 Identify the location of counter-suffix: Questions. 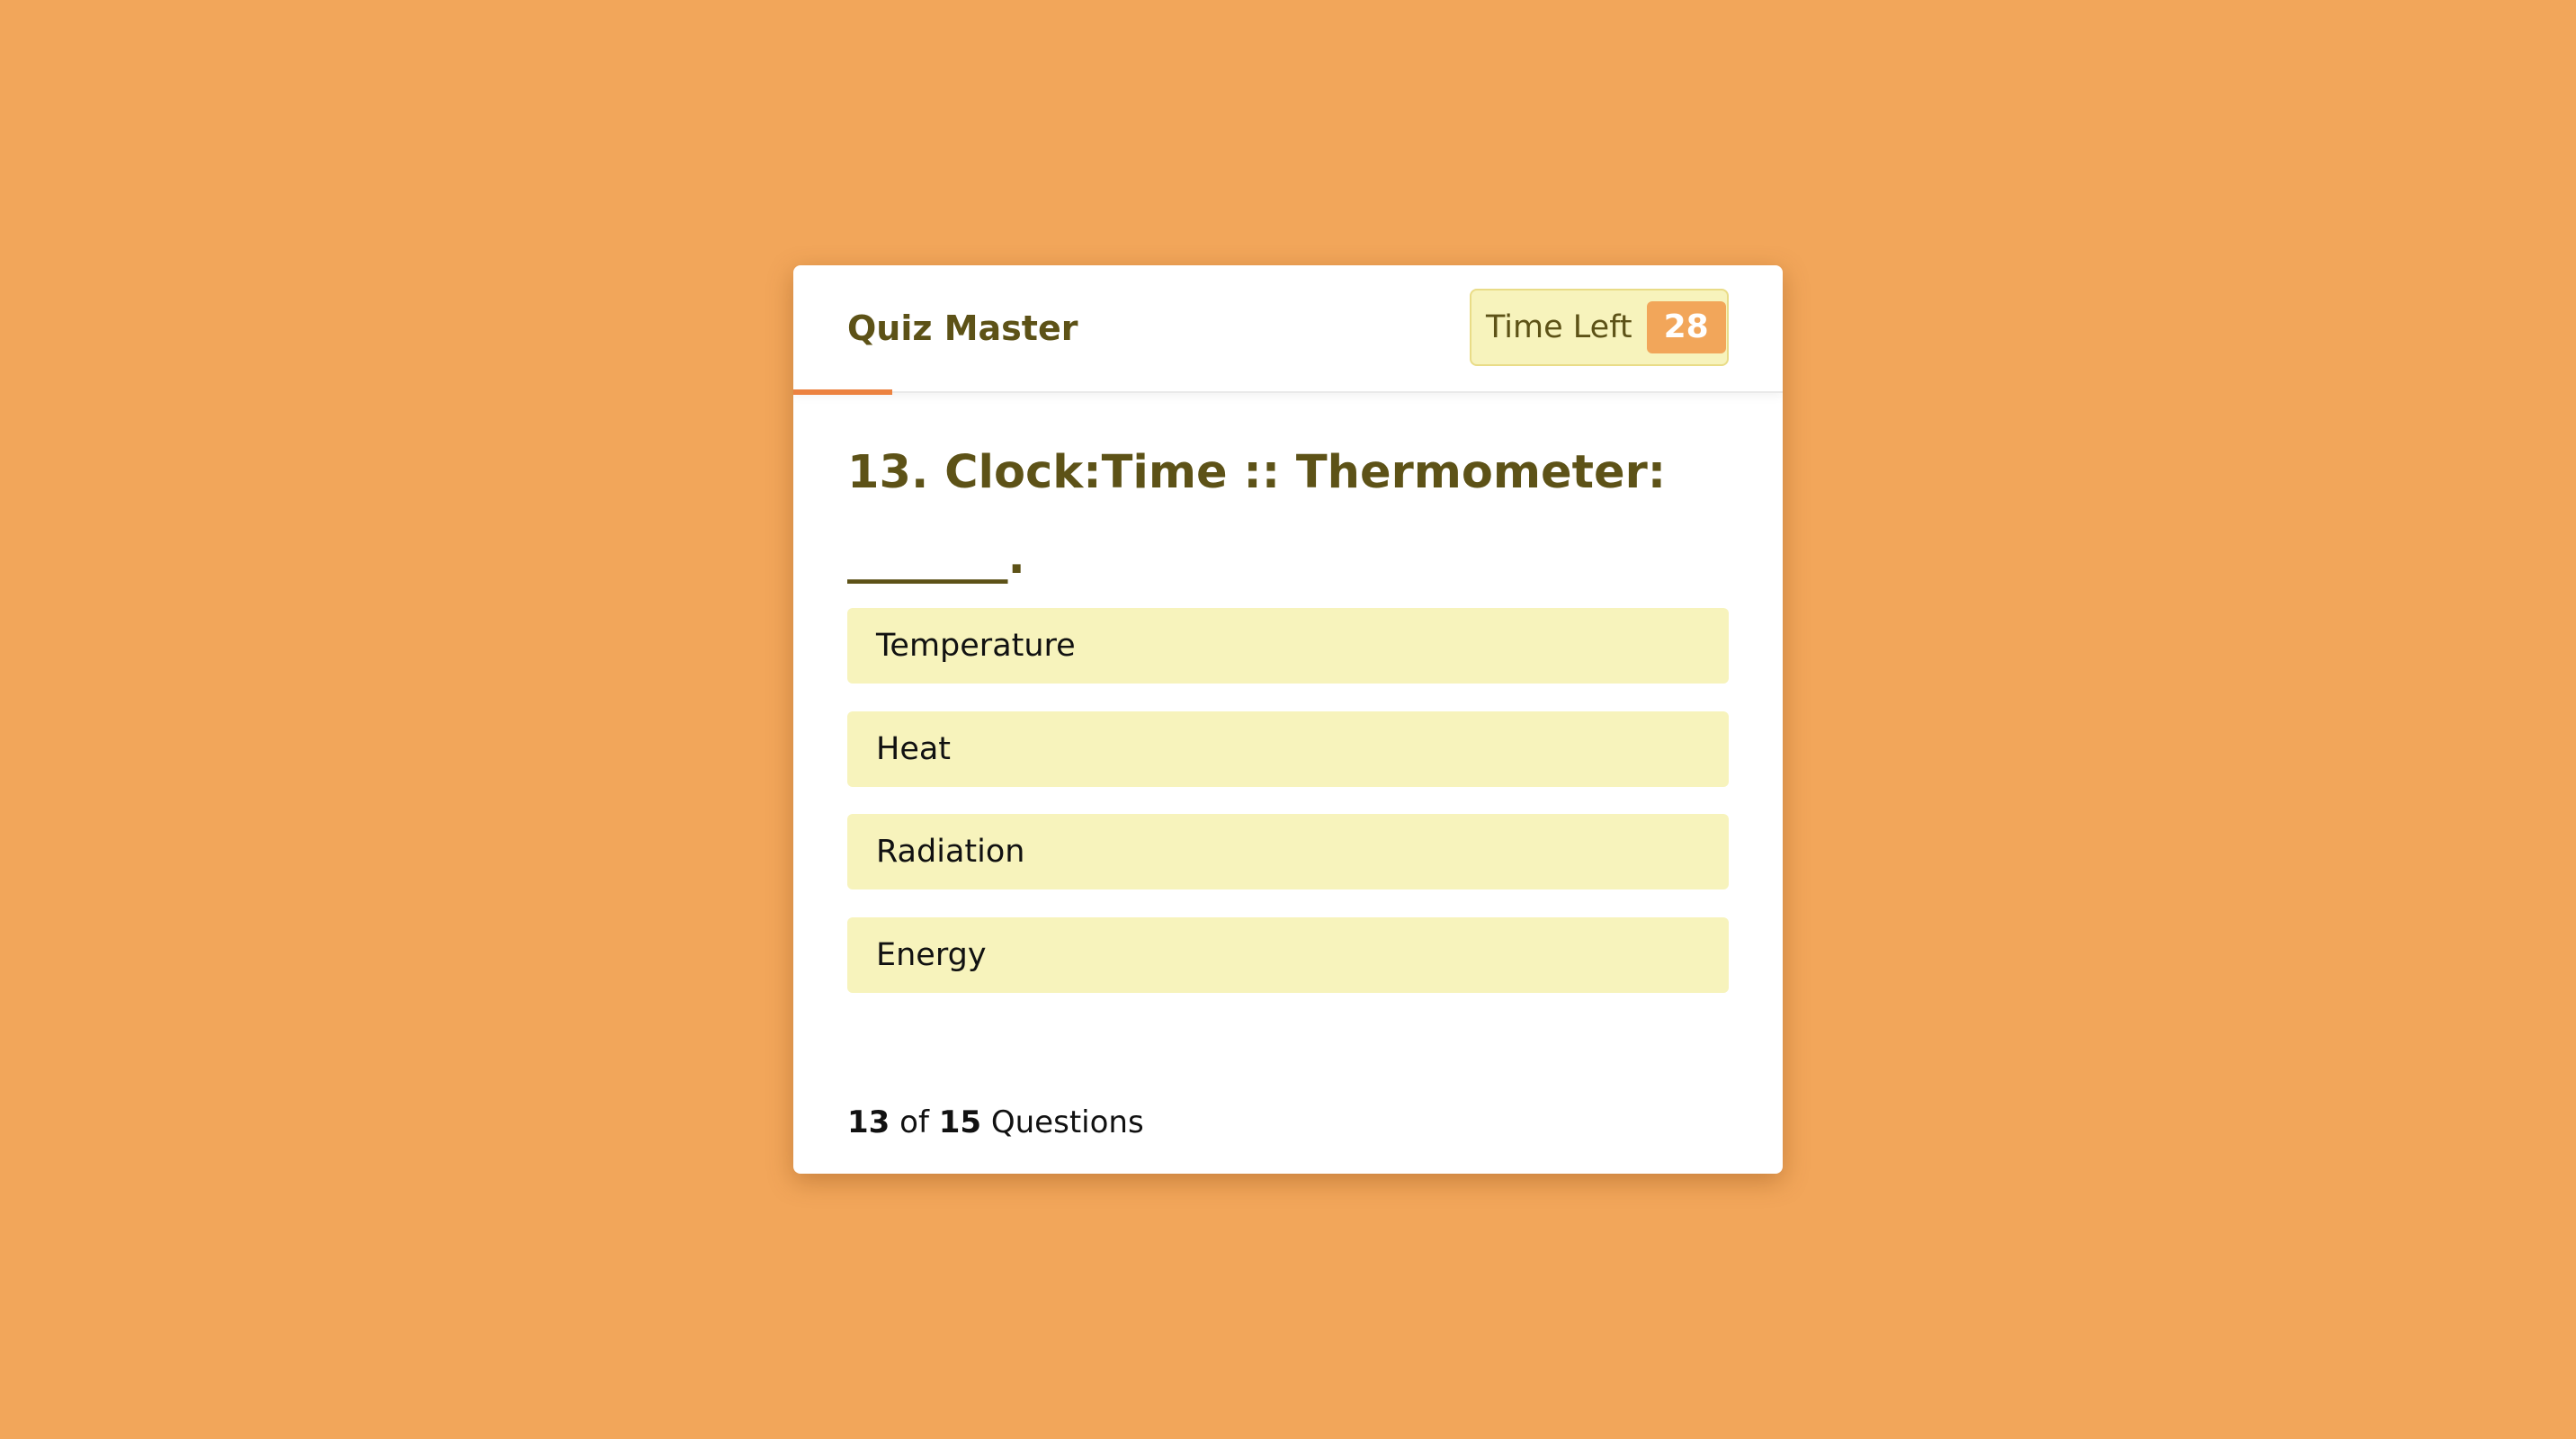
(1067, 1122).